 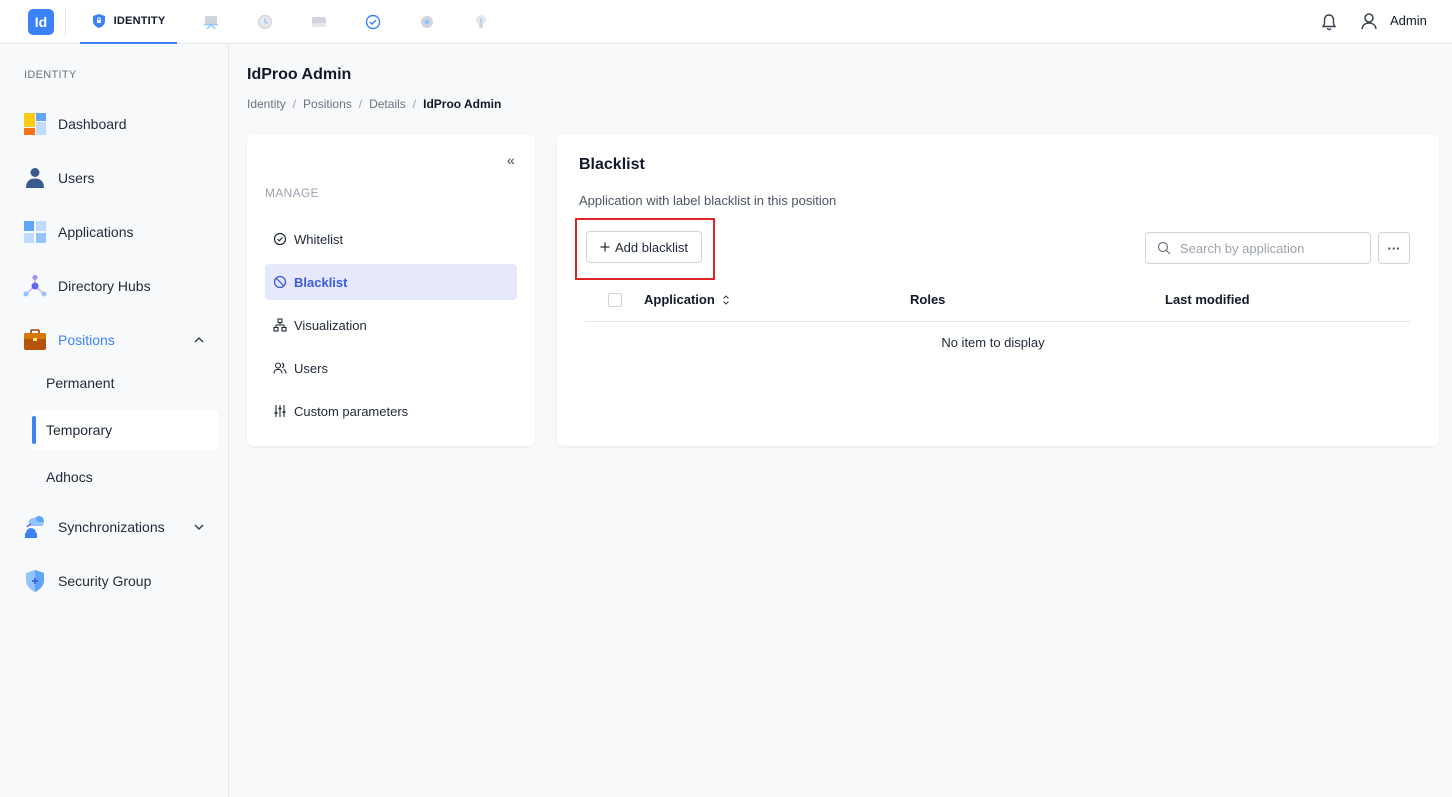 What do you see at coordinates (311, 368) in the screenshot?
I see `menu-item-label: Users` at bounding box center [311, 368].